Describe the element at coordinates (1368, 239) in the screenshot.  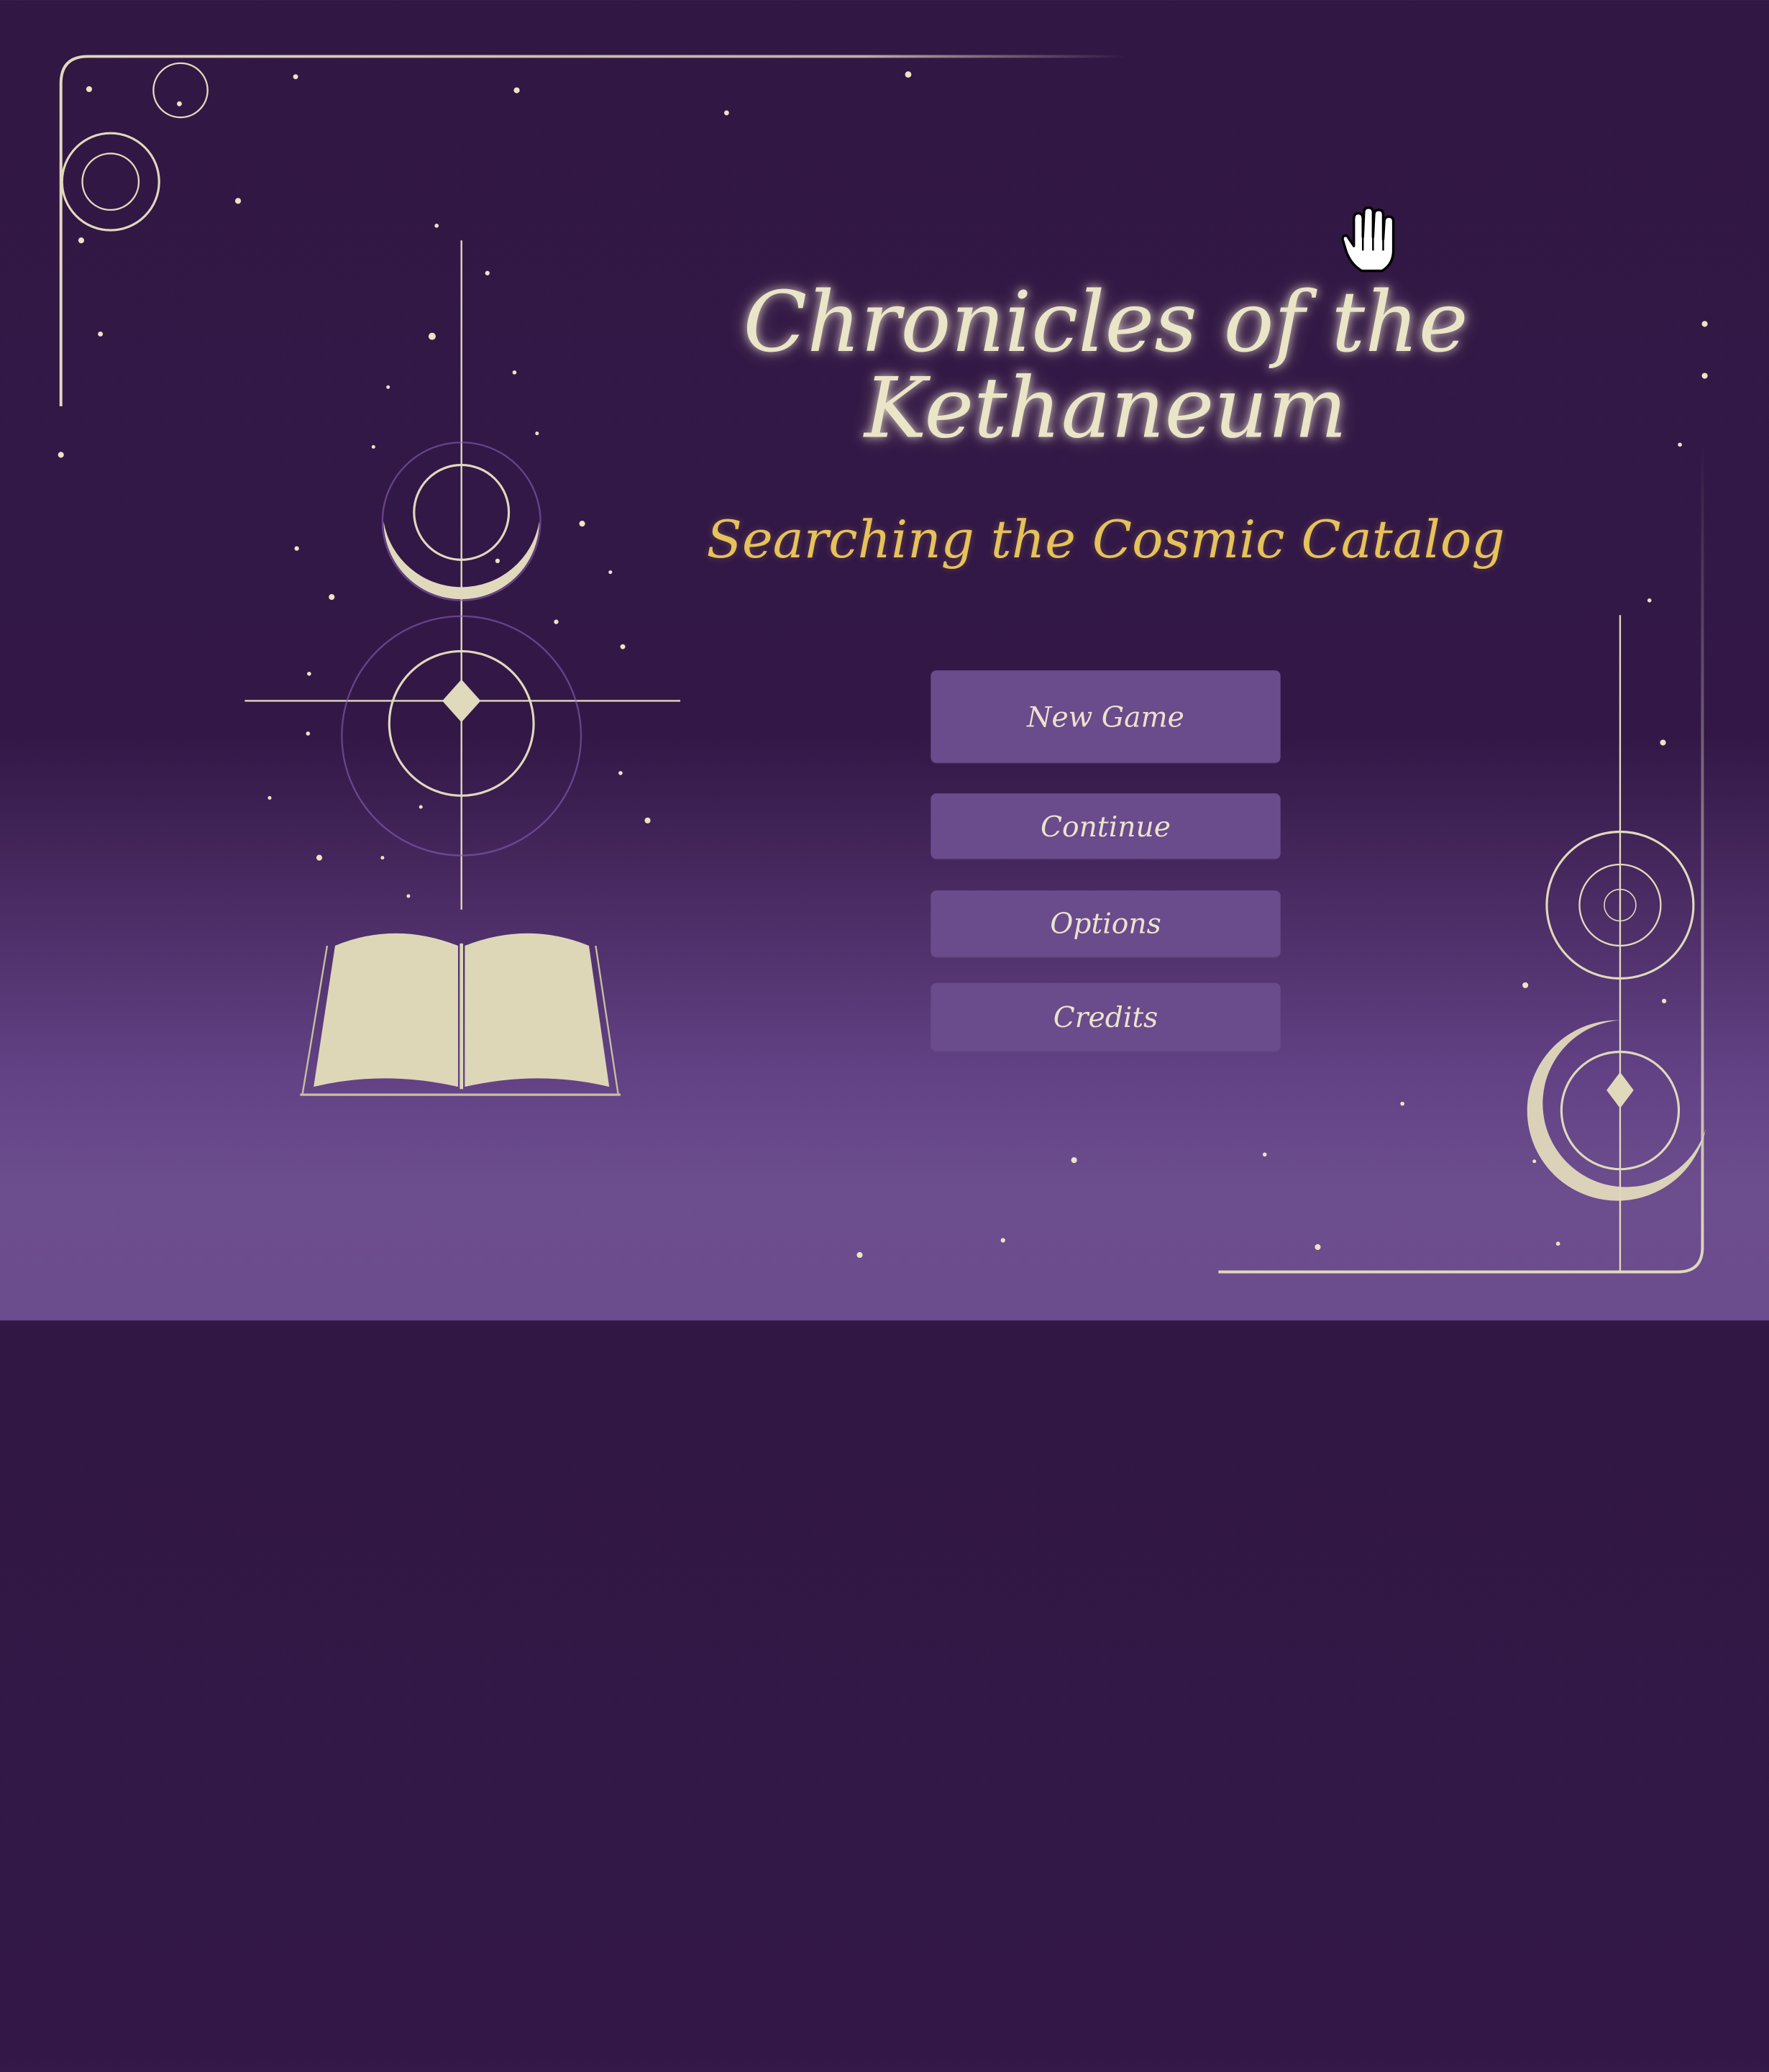
I see `hand-cursor-icon` at that location.